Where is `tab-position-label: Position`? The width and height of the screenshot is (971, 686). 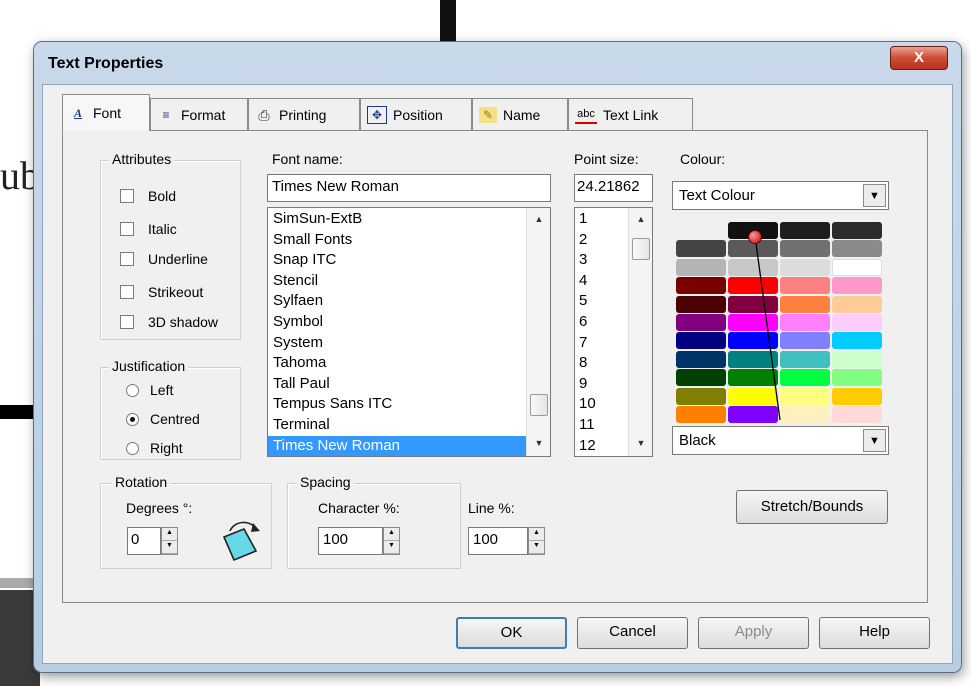
tab-position-label: Position is located at coordinates (418, 114).